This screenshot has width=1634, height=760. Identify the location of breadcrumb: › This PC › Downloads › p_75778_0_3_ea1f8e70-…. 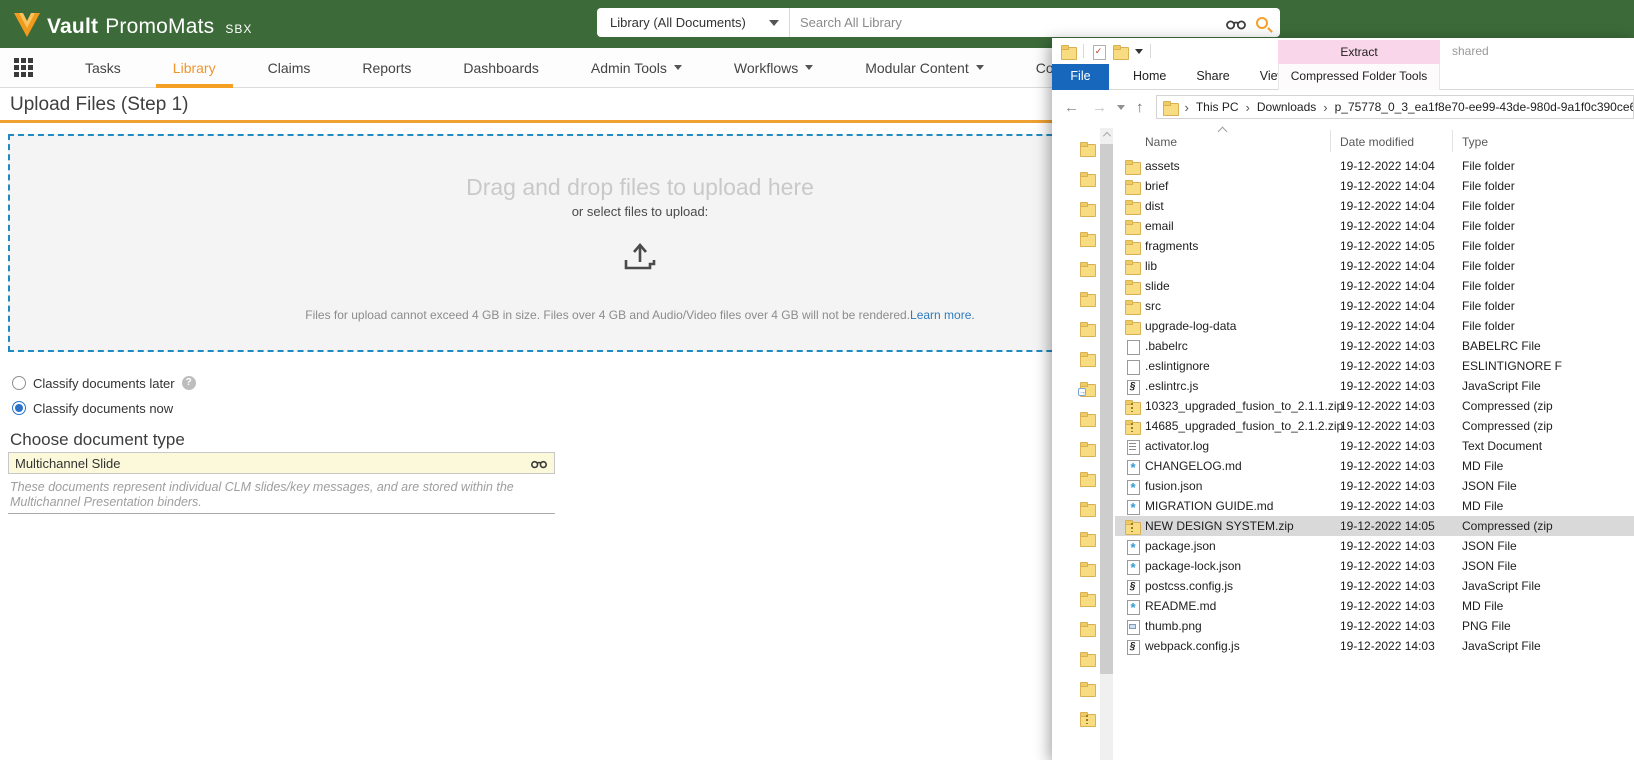
(1394, 107).